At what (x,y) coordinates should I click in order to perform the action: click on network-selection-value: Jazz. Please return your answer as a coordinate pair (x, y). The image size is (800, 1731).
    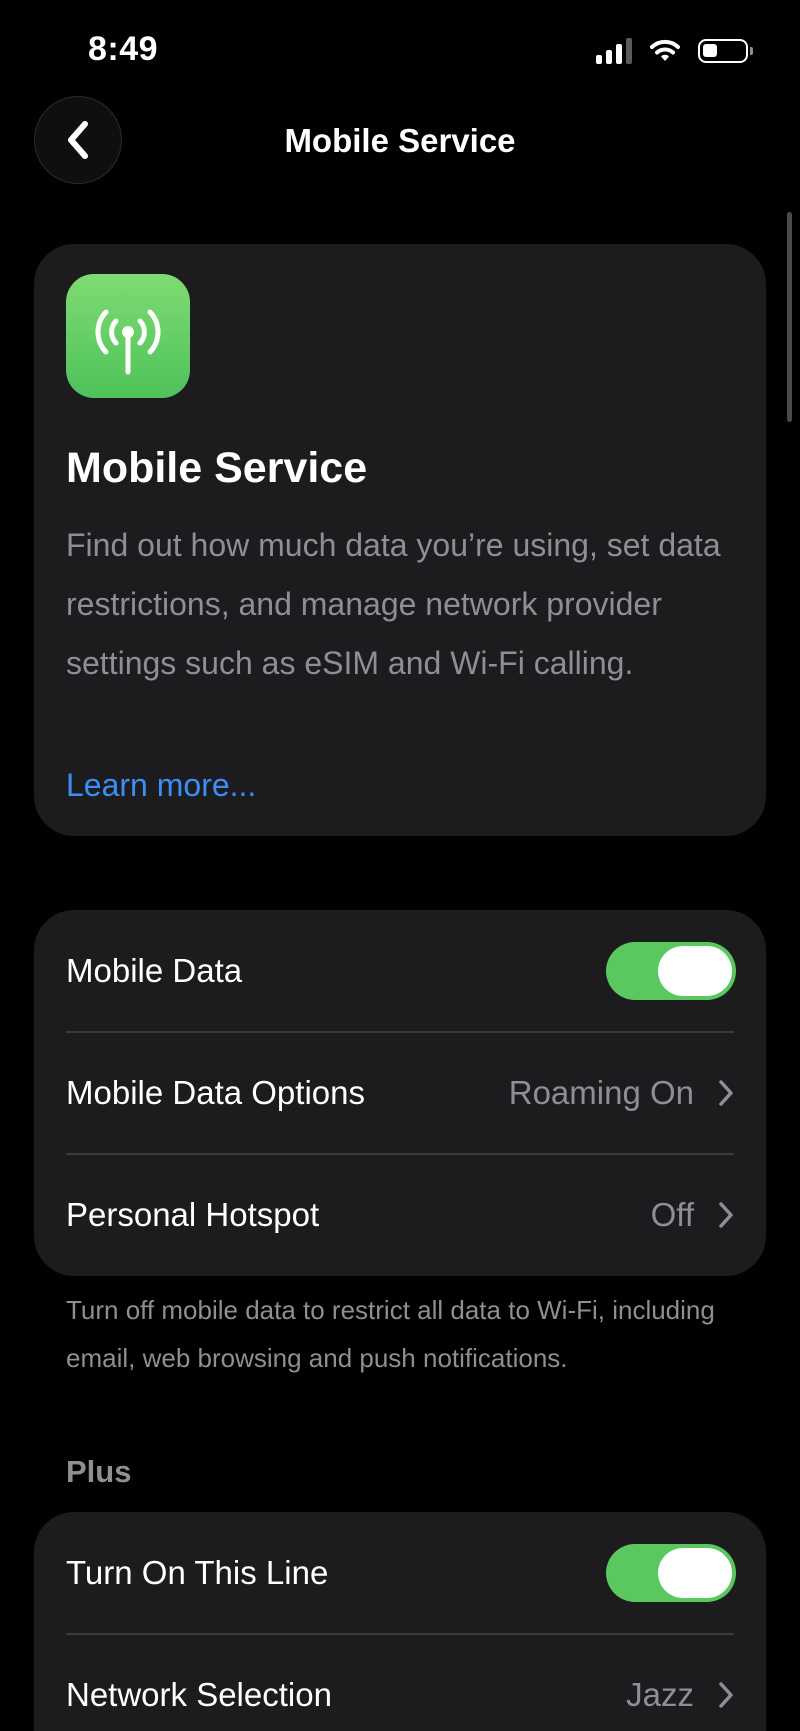
    Looking at the image, I should click on (660, 1694).